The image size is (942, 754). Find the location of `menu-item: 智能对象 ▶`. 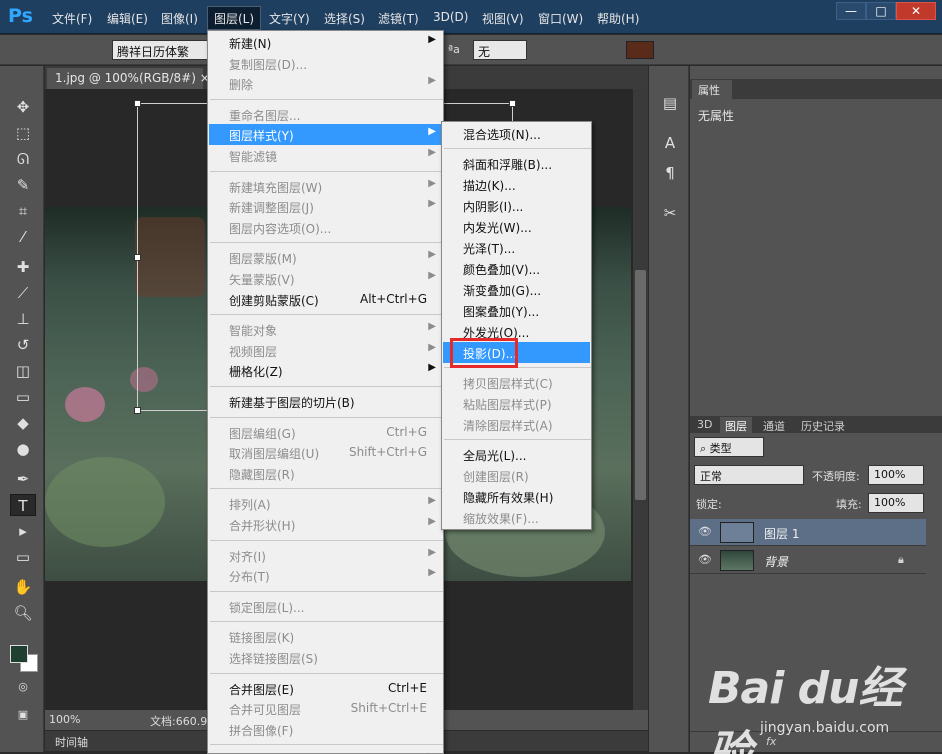

menu-item: 智能对象 ▶ is located at coordinates (325, 329).